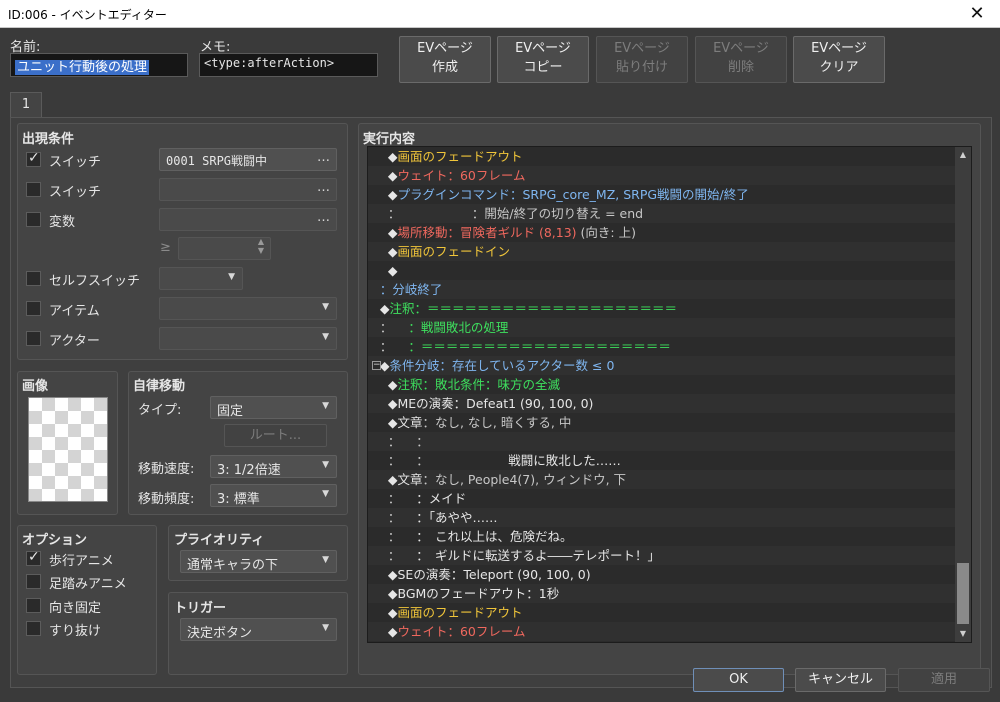 Image resolution: width=1000 pixels, height=702 pixels. What do you see at coordinates (33, 189) in the screenshot?
I see `switch2-checkbox` at bounding box center [33, 189].